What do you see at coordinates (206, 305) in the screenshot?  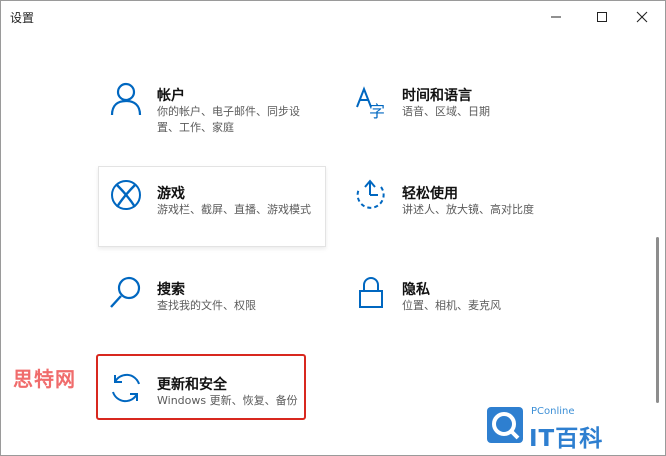 I see `tile-description: 查找我的文件、权限` at bounding box center [206, 305].